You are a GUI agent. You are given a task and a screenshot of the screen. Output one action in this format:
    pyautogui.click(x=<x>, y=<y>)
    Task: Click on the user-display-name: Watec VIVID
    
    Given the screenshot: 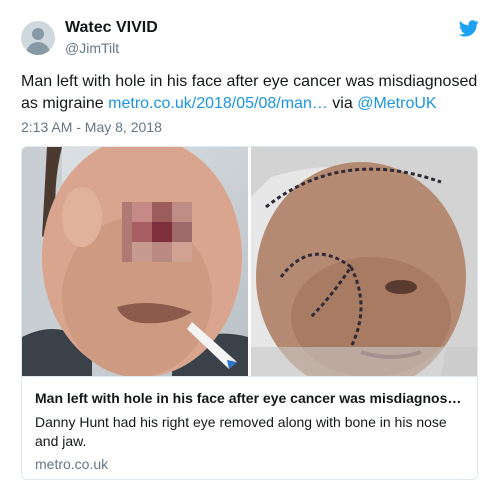 What is the action you would take?
    pyautogui.click(x=111, y=28)
    